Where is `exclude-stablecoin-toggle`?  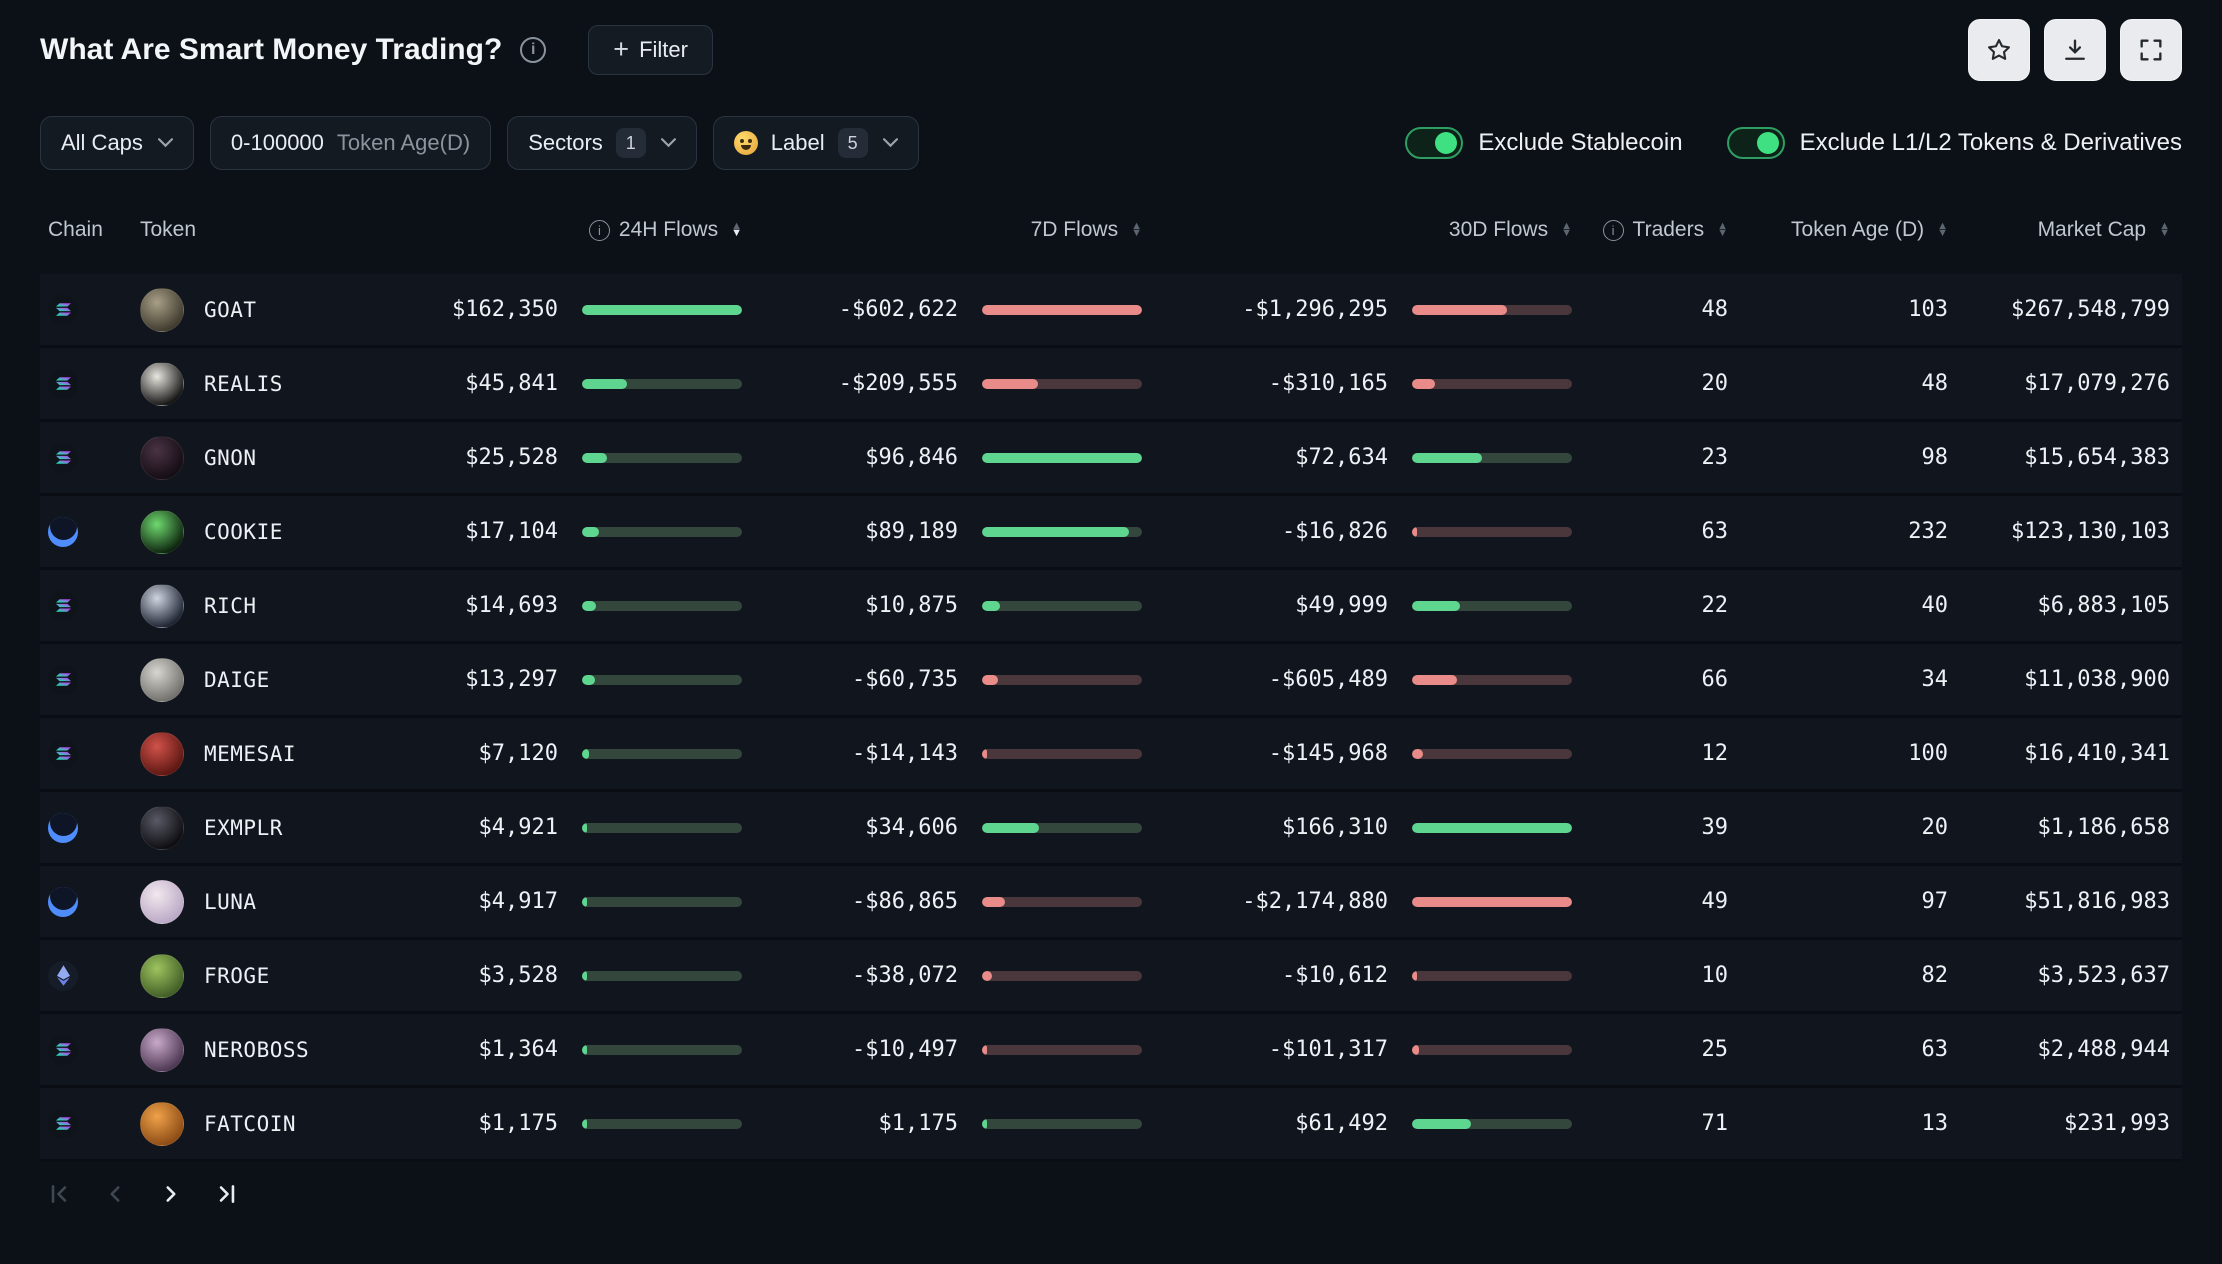
exclude-stablecoin-toggle is located at coordinates (1434, 143).